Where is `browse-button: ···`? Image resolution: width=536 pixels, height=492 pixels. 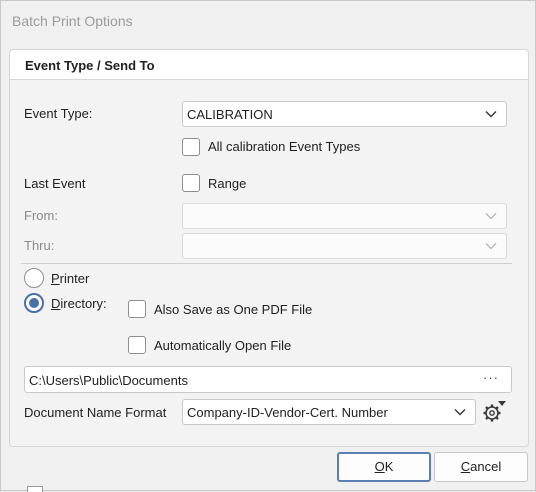
browse-button: ··· is located at coordinates (491, 377).